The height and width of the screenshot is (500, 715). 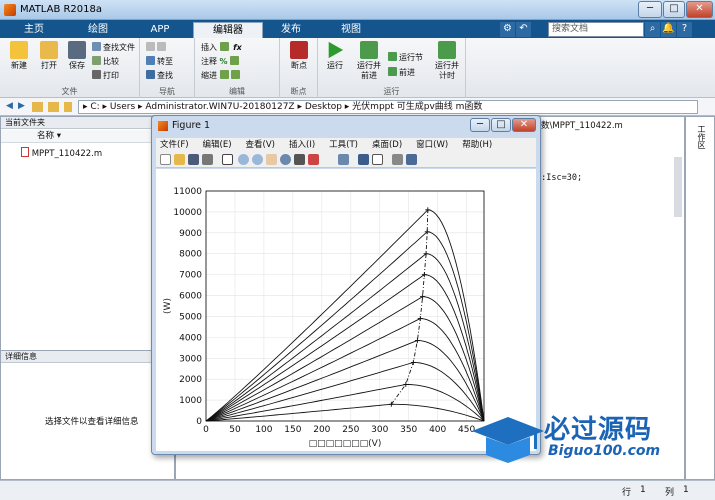 I want to click on pointer-icon, so click(x=227, y=159).